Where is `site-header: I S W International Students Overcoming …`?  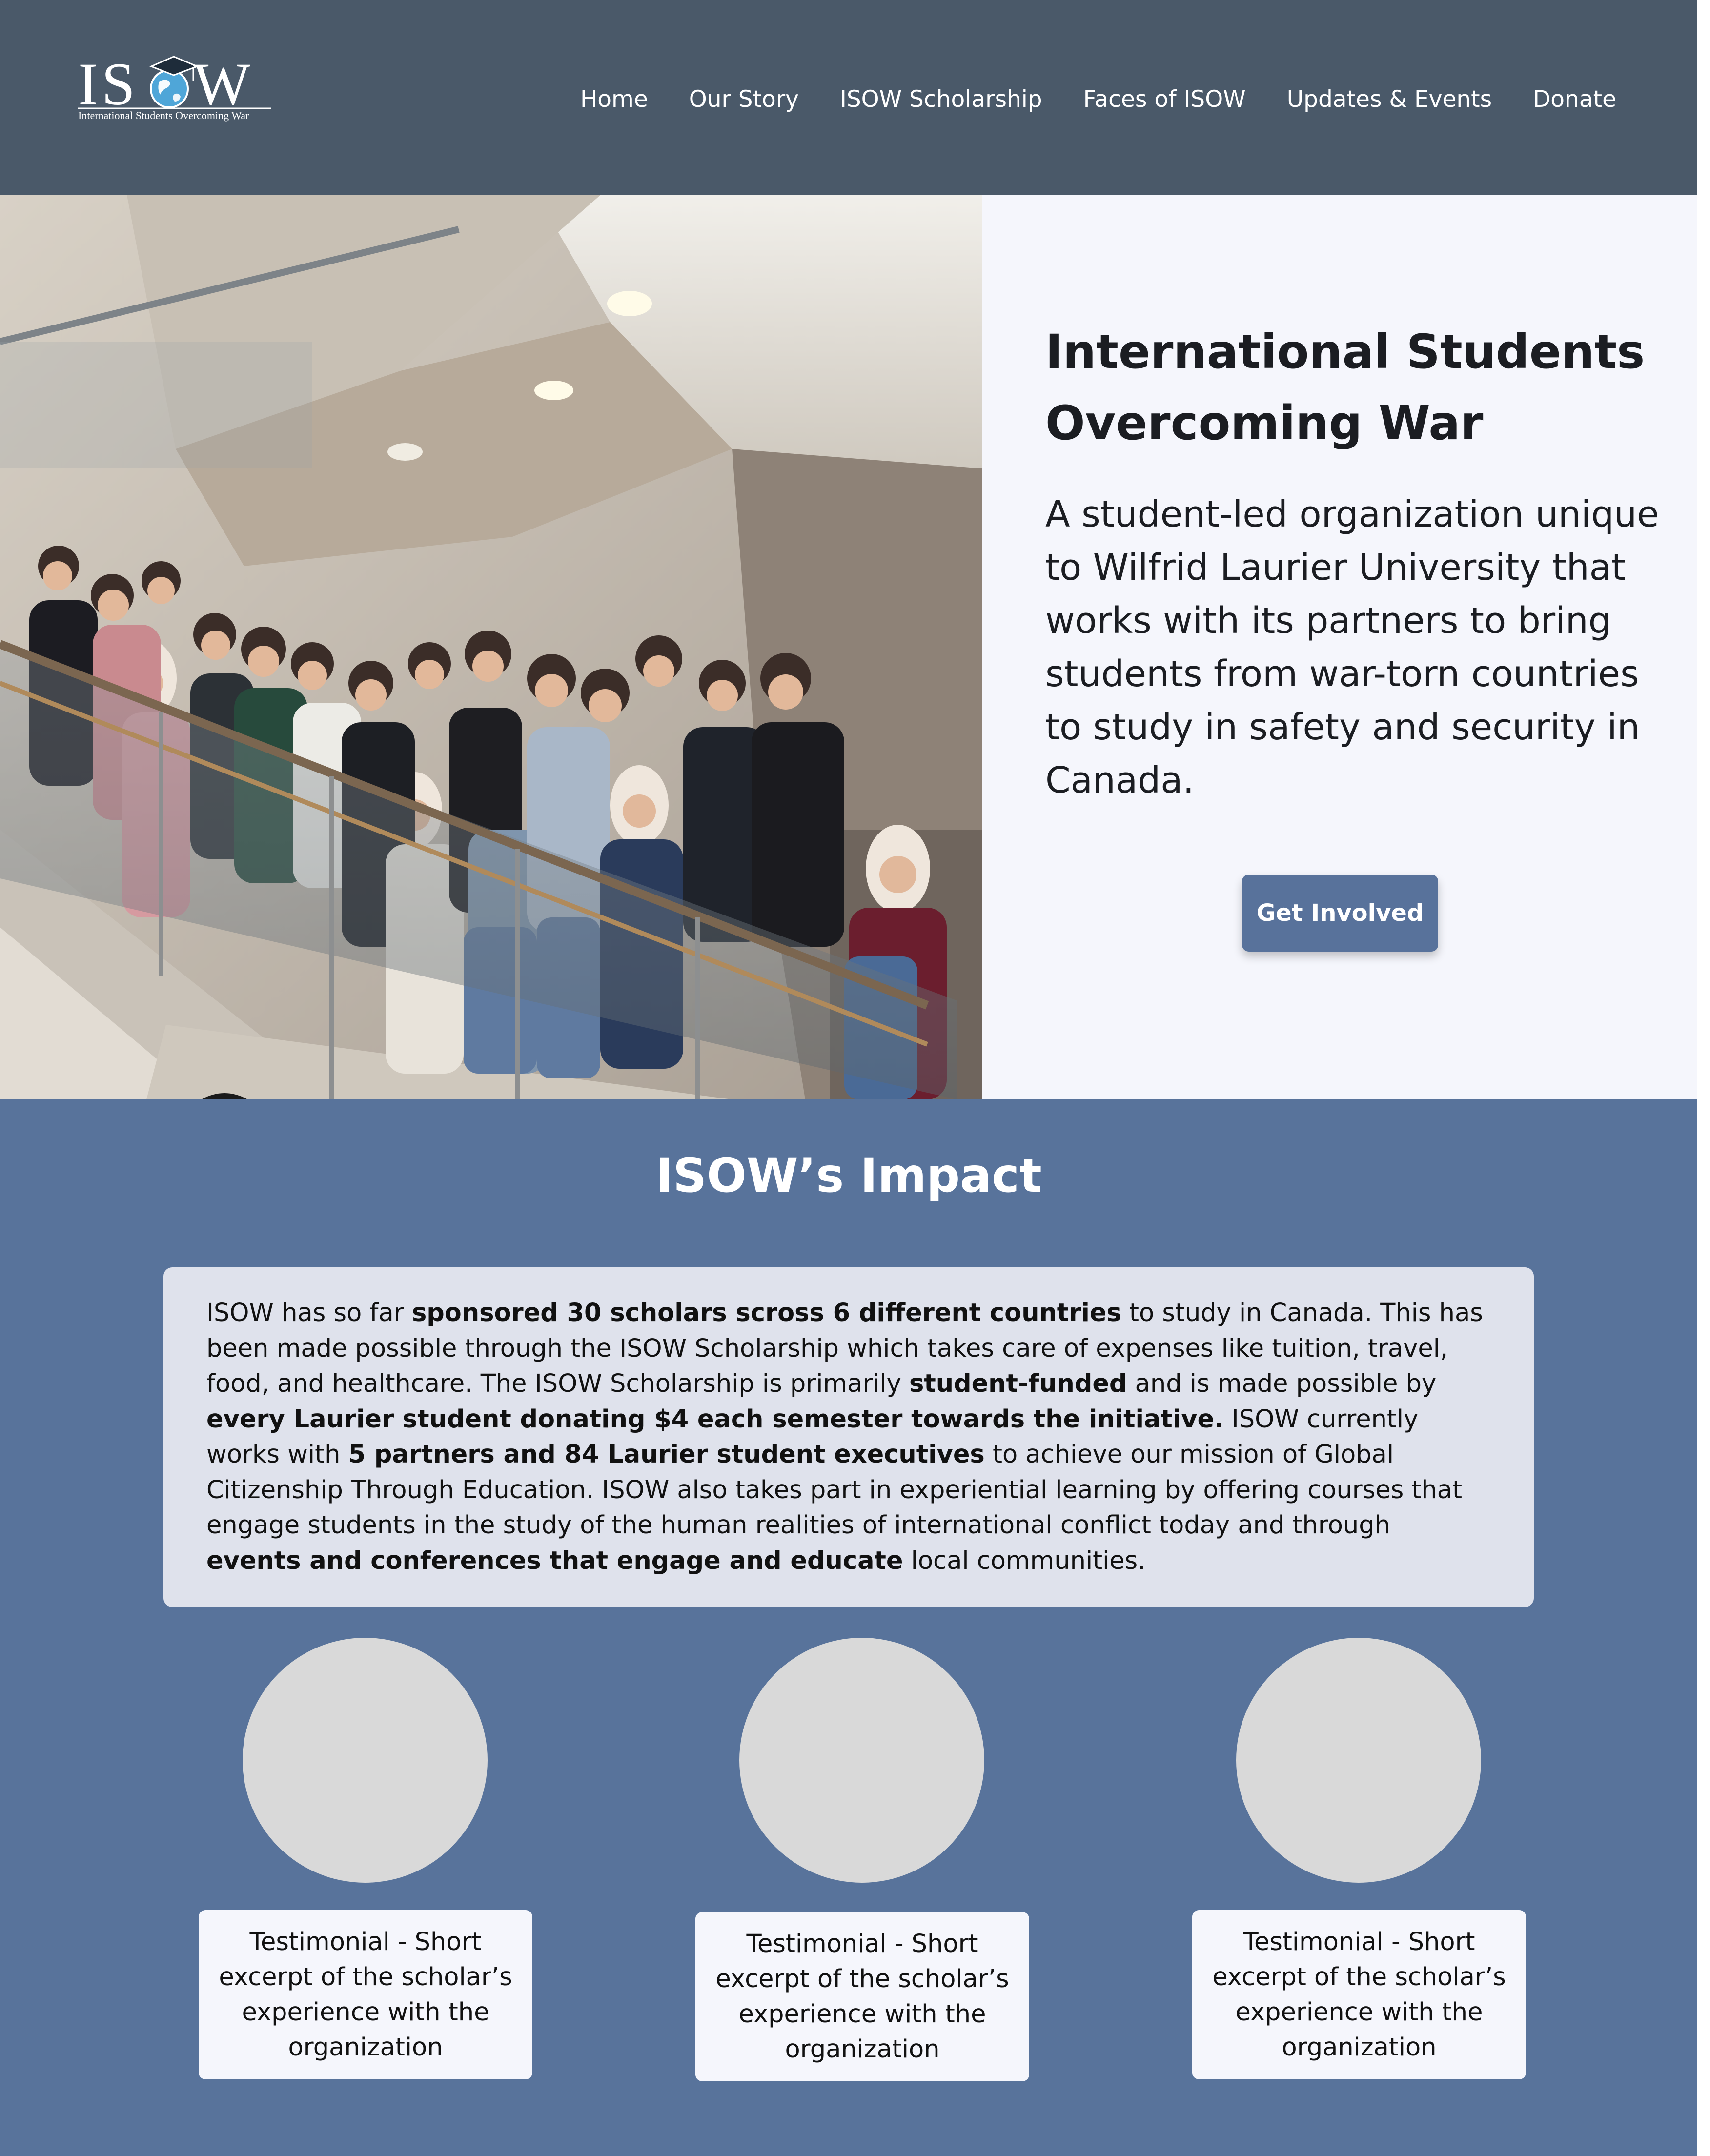
site-header: I S W International Students Overcoming … is located at coordinates (849, 97).